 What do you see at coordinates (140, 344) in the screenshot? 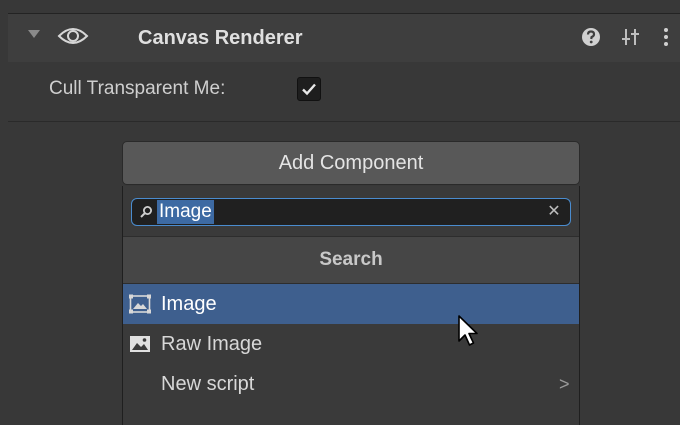
I see `raw-image-icon` at bounding box center [140, 344].